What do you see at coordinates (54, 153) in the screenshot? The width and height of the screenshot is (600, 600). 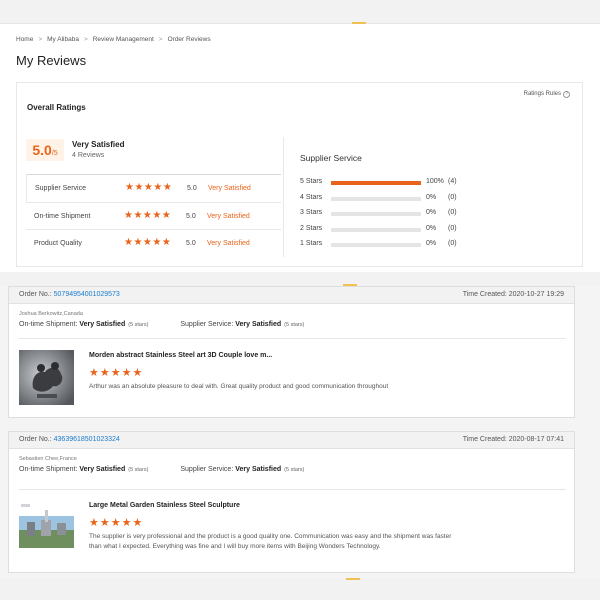 I see `score-out-of: /5` at bounding box center [54, 153].